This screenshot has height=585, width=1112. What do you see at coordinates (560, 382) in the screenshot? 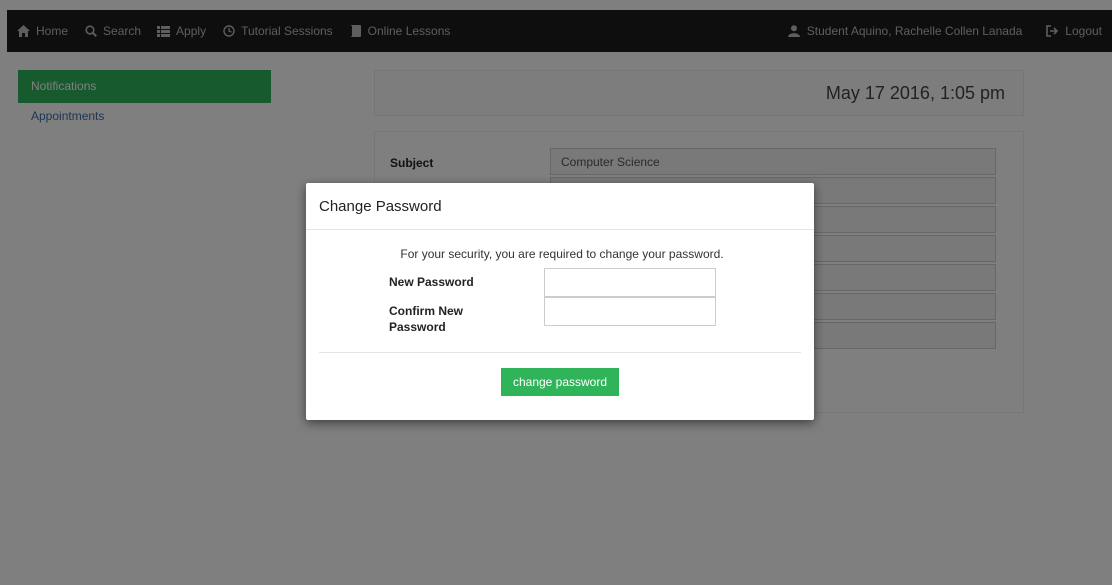
I see `change-password-button: change password` at bounding box center [560, 382].